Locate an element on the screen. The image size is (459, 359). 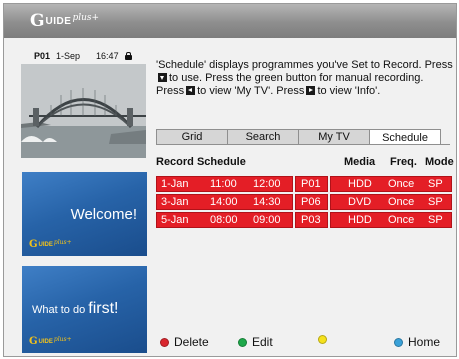
schedule-row: 3-Jan 14:00 14:30 P06 DVD Once SP is located at coordinates (306, 202).